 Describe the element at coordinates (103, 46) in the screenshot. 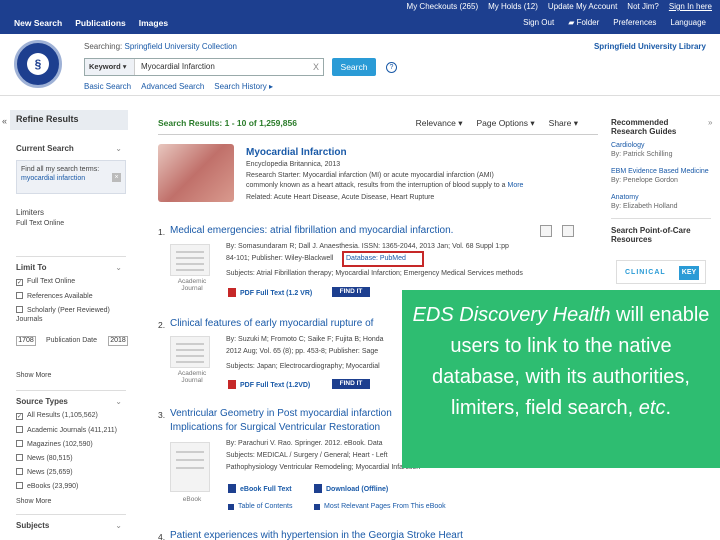

I see `searching-label: Searching:` at that location.